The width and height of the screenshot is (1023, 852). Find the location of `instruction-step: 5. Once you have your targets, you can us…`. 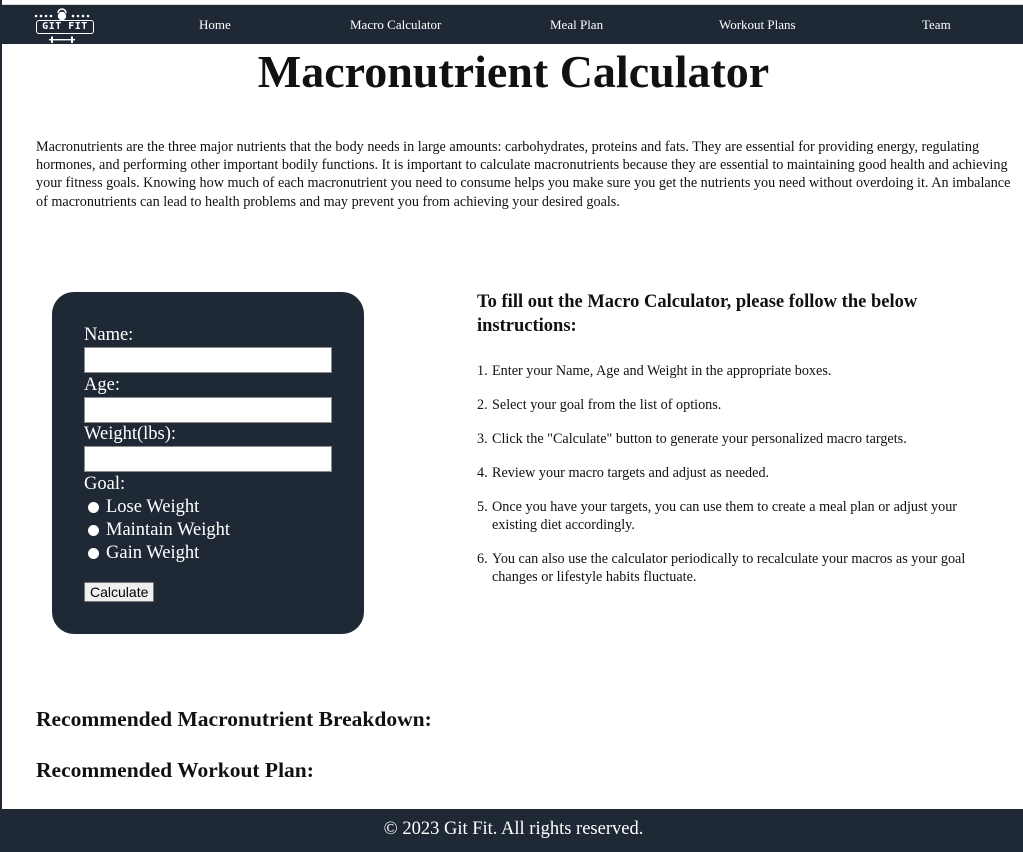

instruction-step: 5. Once you have your targets, you can us… is located at coordinates (717, 516).